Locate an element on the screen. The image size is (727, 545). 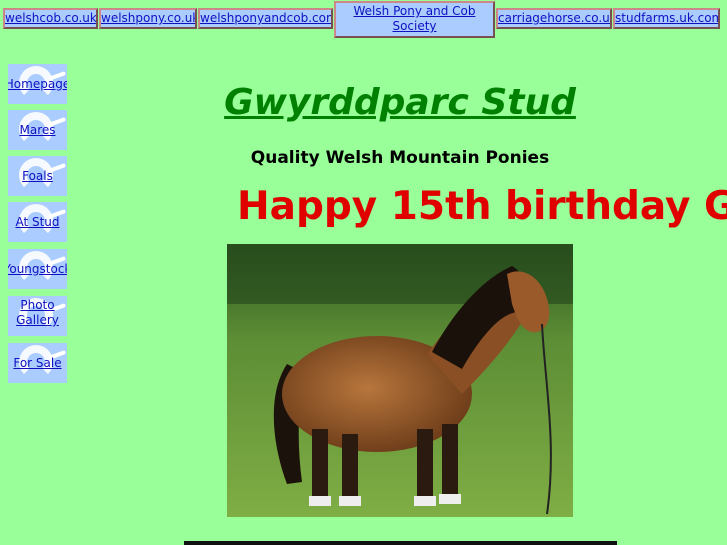
top-link-welshponyandcob: welshponyandcob.com is located at coordinates (265, 18).